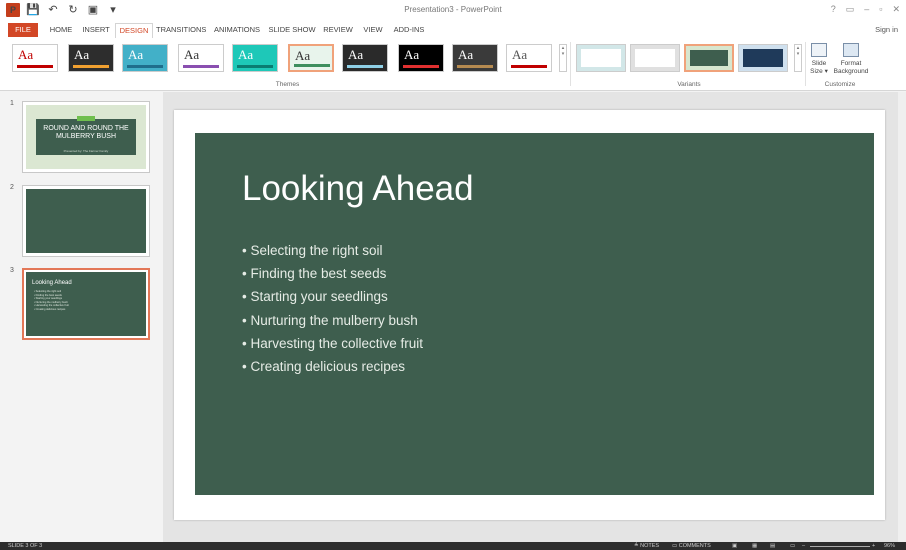 The width and height of the screenshot is (906, 550). I want to click on thumbnail-number: 3, so click(12, 270).